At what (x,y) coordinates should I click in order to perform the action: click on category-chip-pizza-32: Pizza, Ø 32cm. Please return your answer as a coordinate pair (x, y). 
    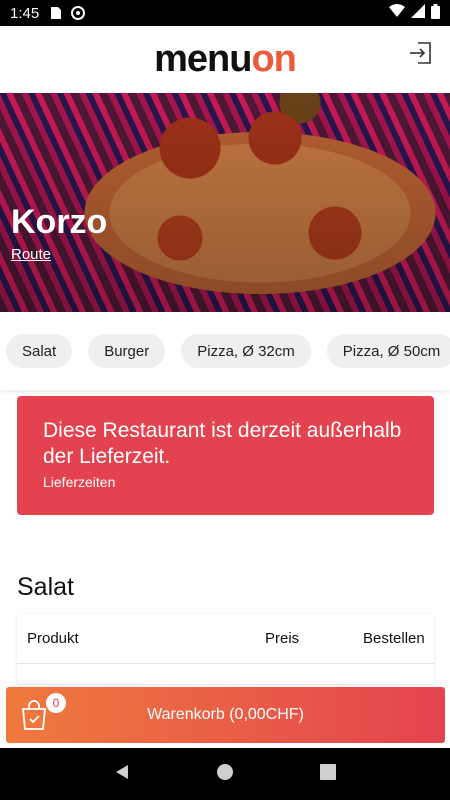
    Looking at the image, I should click on (246, 351).